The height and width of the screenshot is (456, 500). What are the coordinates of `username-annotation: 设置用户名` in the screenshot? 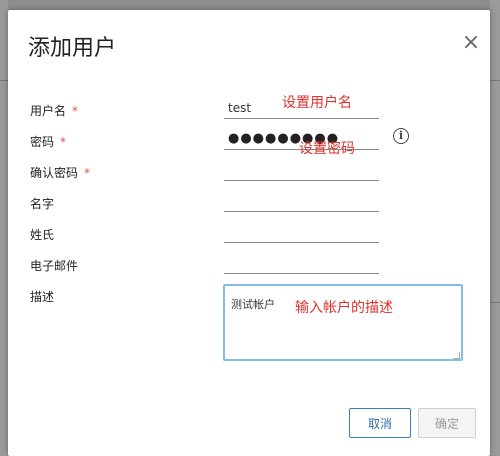 It's located at (317, 103).